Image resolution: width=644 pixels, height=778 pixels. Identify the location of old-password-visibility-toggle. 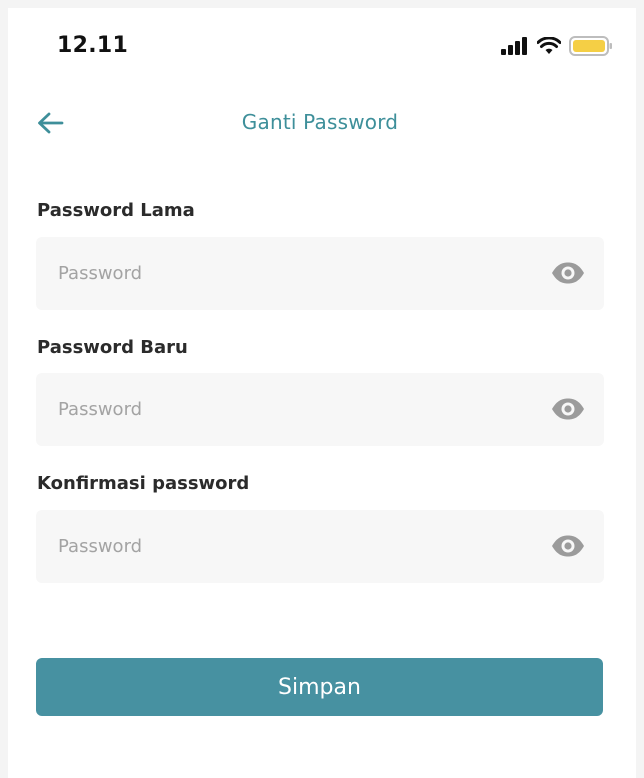
(568, 273).